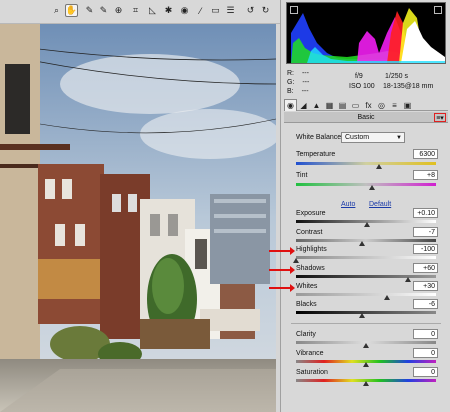  Describe the element at coordinates (282, 288) in the screenshot. I see `whites-arrow` at that location.